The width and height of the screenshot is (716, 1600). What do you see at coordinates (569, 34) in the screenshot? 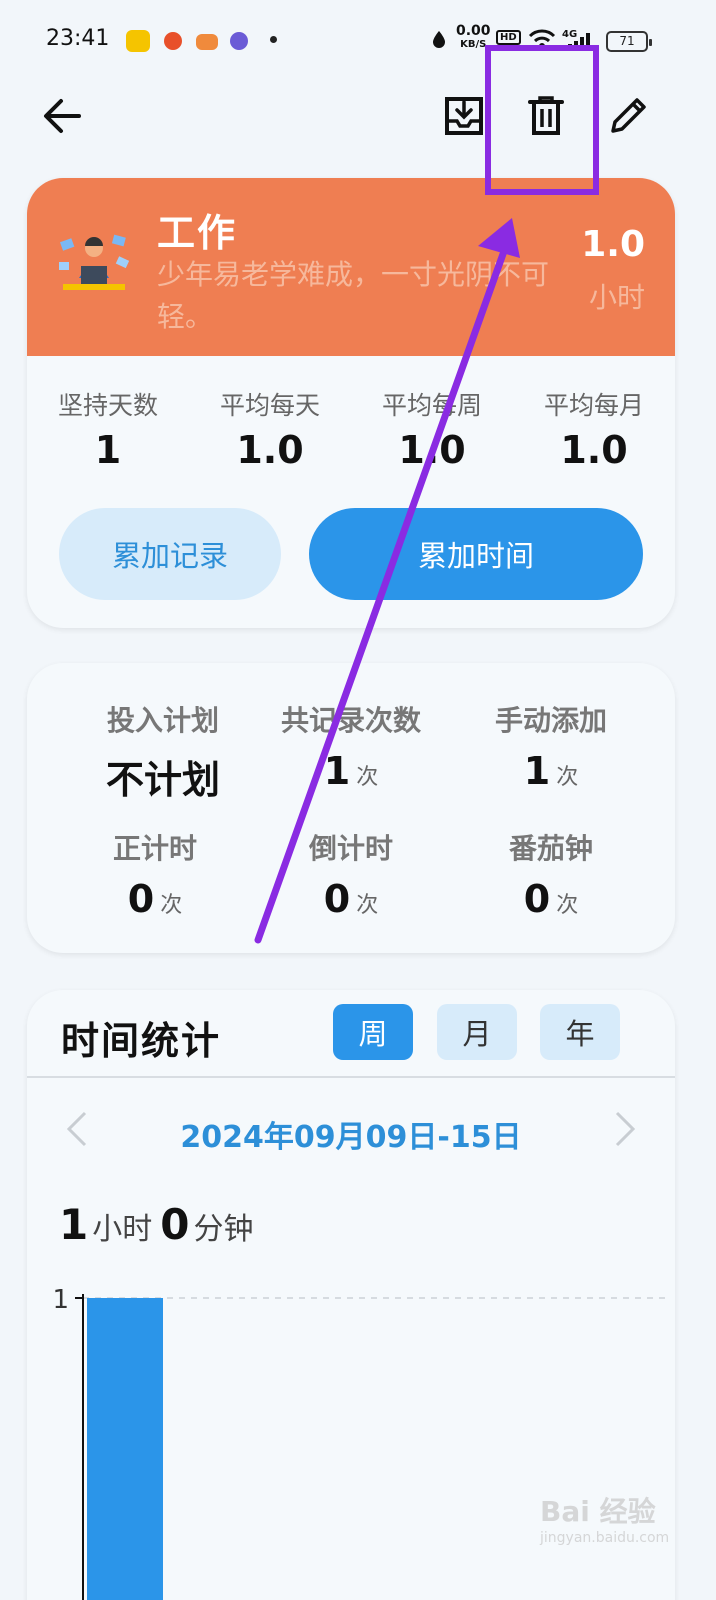
I see `svg-text: 4G` at bounding box center [569, 34].